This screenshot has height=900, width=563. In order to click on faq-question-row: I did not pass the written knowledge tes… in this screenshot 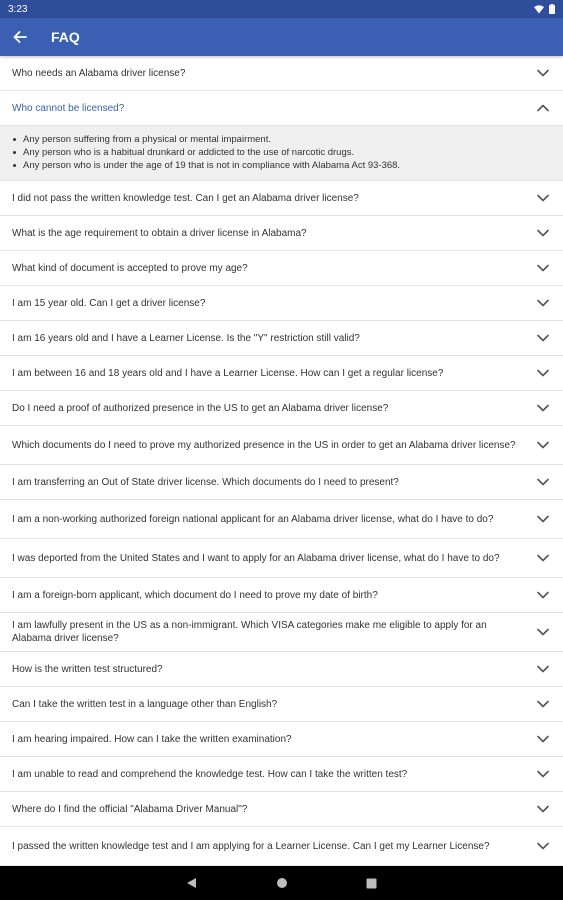, I will do `click(281, 198)`.